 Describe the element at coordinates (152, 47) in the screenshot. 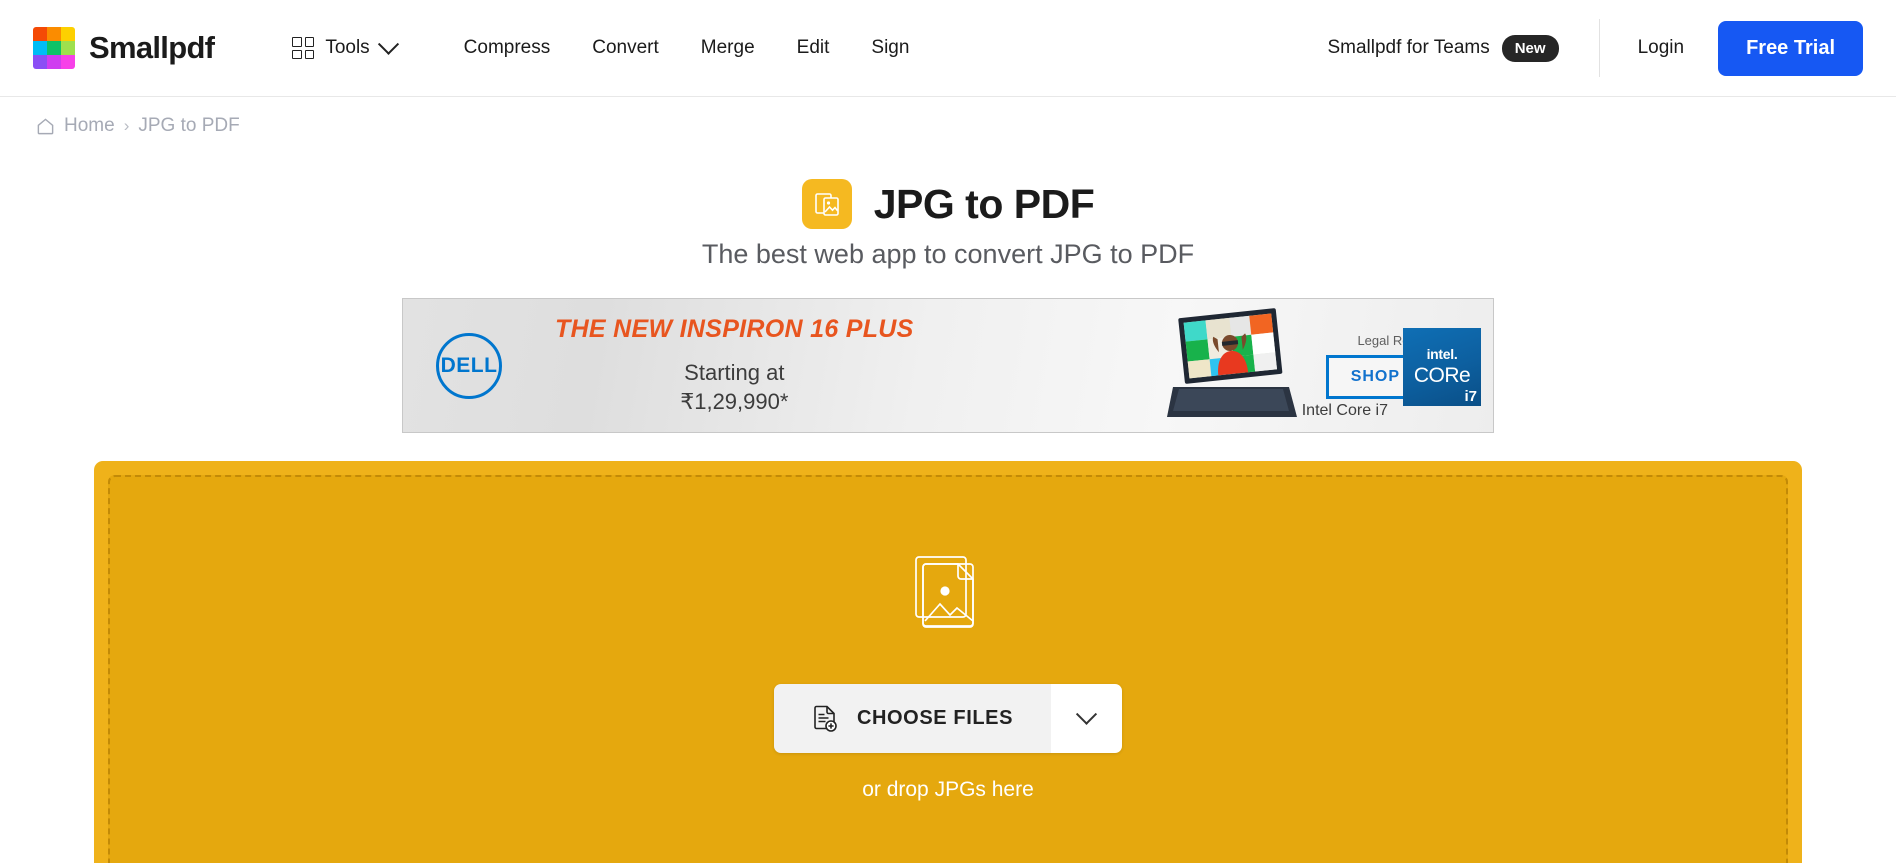

I see `brand-name: Smallpdf` at that location.